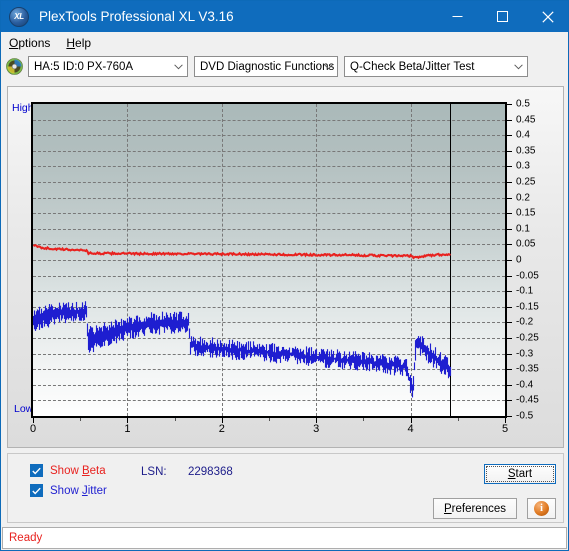 The height and width of the screenshot is (551, 569). Describe the element at coordinates (546, 16) in the screenshot. I see `close-icon` at that location.